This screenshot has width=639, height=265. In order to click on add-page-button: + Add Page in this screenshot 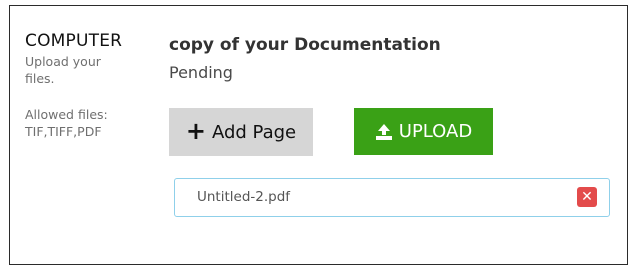, I will do `click(241, 132)`.